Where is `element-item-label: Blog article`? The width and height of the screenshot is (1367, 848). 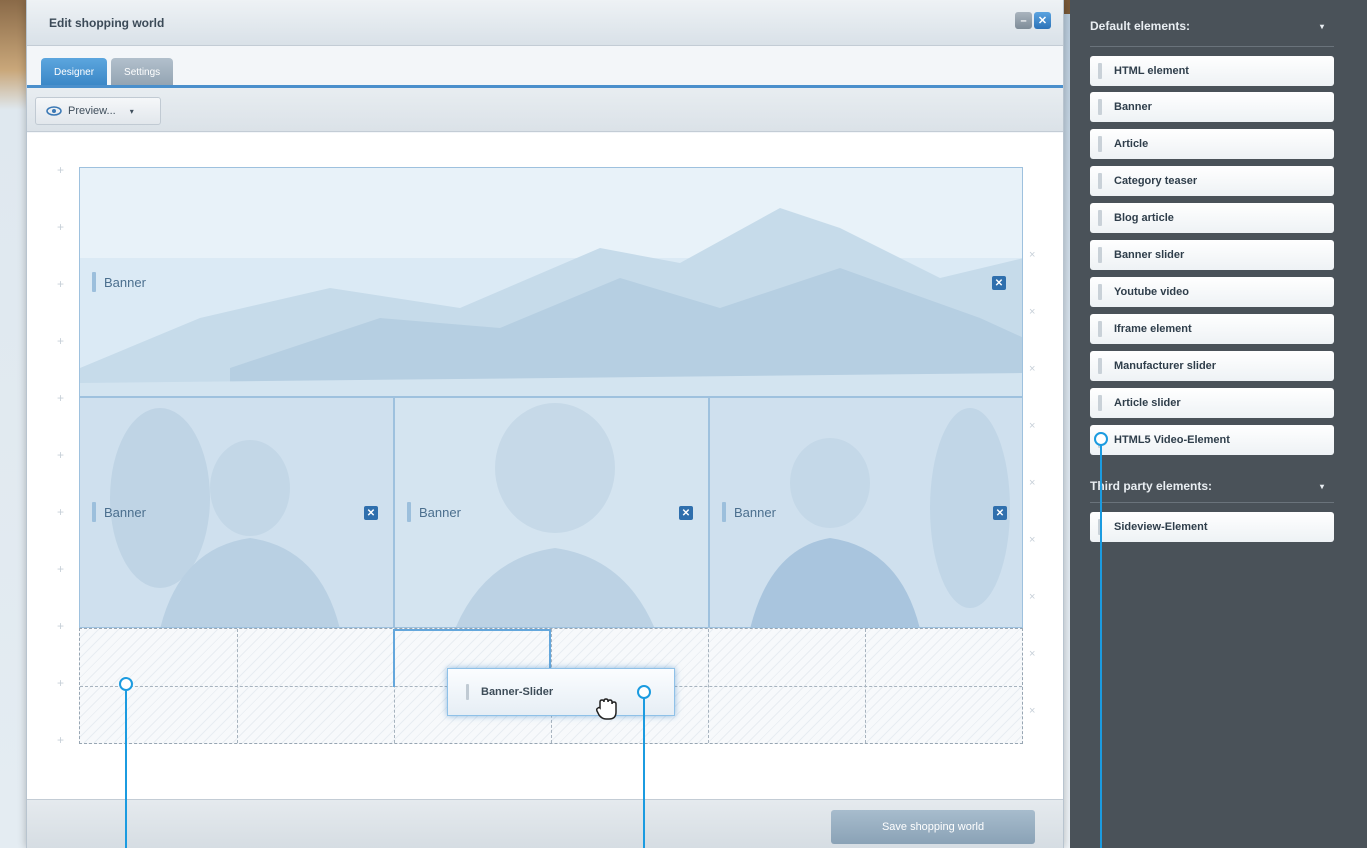
element-item-label: Blog article is located at coordinates (1144, 218).